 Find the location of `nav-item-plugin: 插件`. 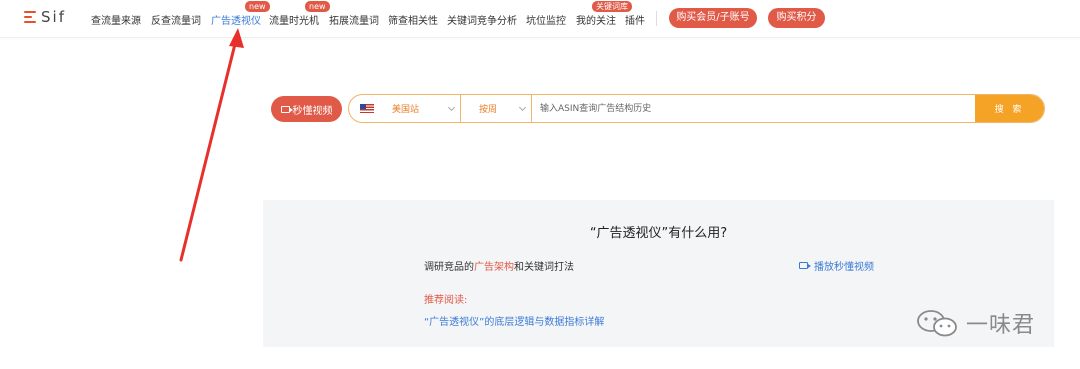

nav-item-plugin: 插件 is located at coordinates (635, 19).